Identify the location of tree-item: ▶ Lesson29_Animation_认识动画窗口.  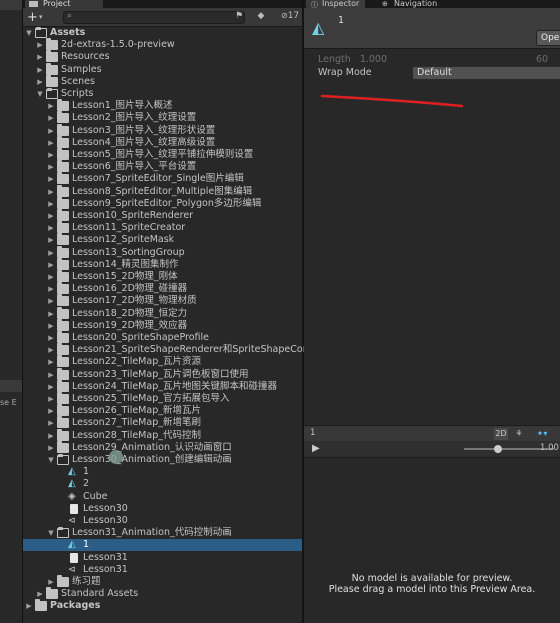
(162, 447).